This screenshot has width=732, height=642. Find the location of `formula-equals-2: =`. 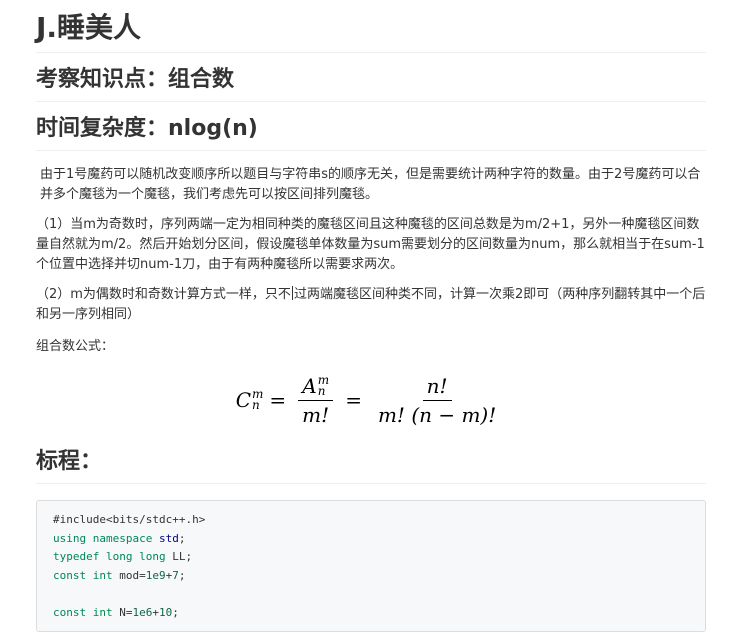

formula-equals-2: = is located at coordinates (353, 400).